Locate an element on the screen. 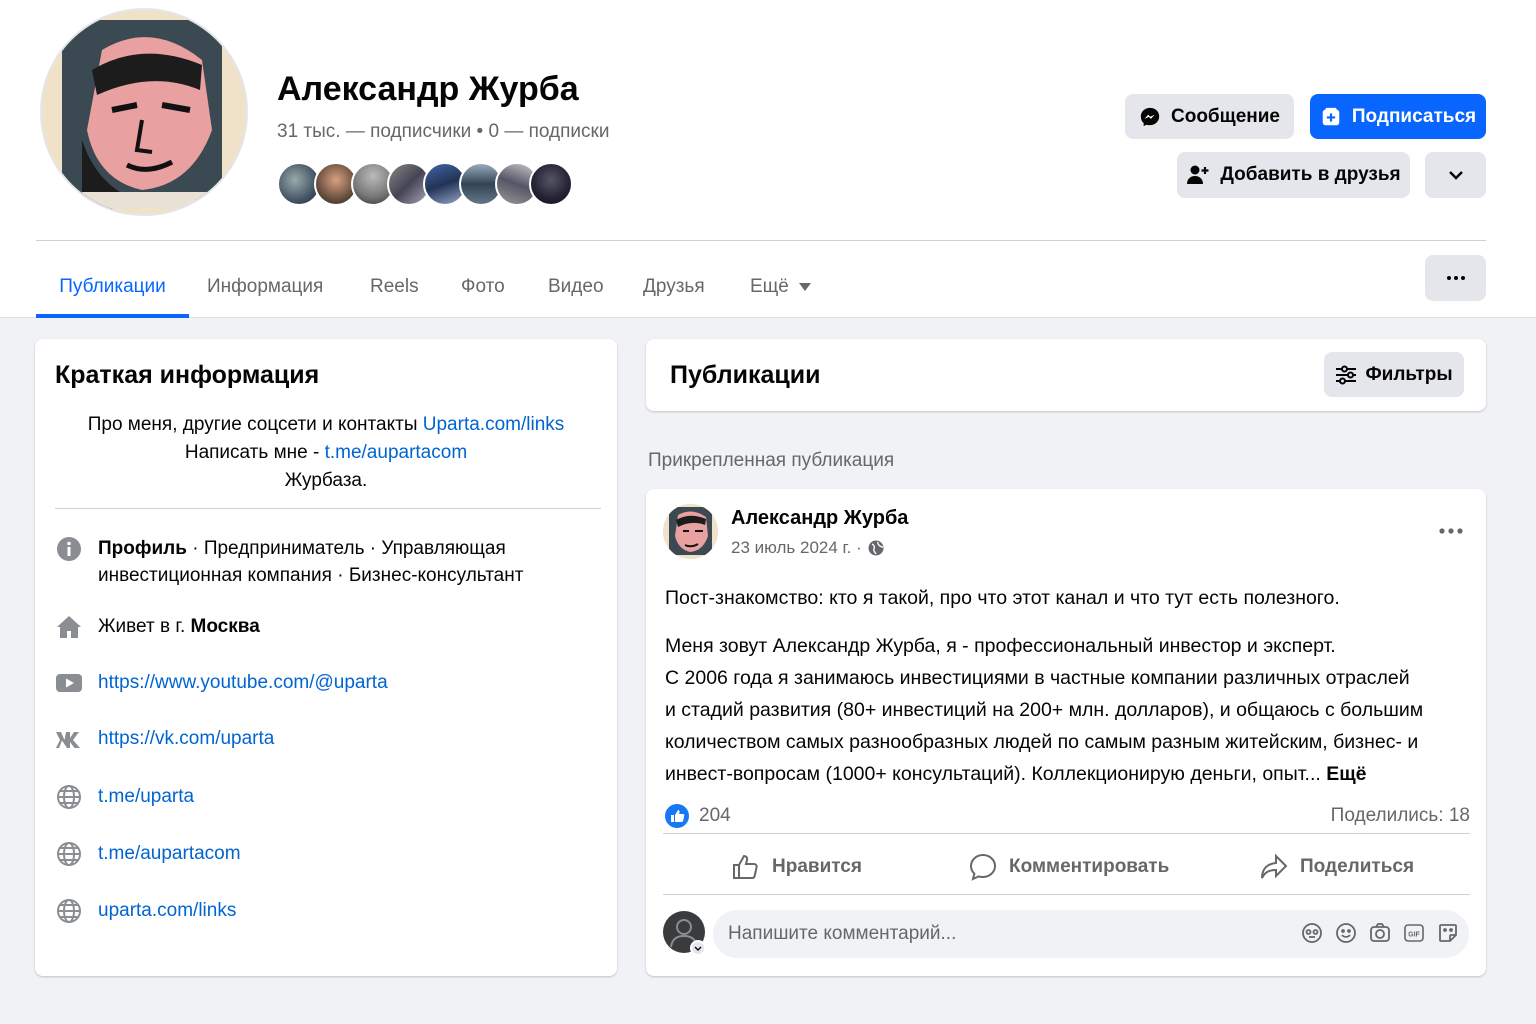  thumbs-up-icon is located at coordinates (745, 866).